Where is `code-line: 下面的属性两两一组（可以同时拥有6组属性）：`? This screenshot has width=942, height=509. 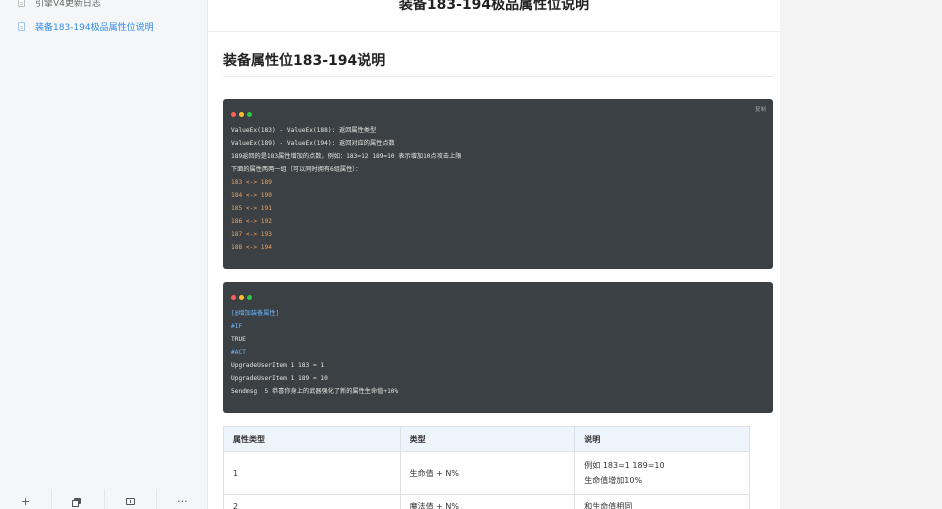 code-line: 下面的属性两两一组（可以同时拥有6组属性）： is located at coordinates (296, 169).